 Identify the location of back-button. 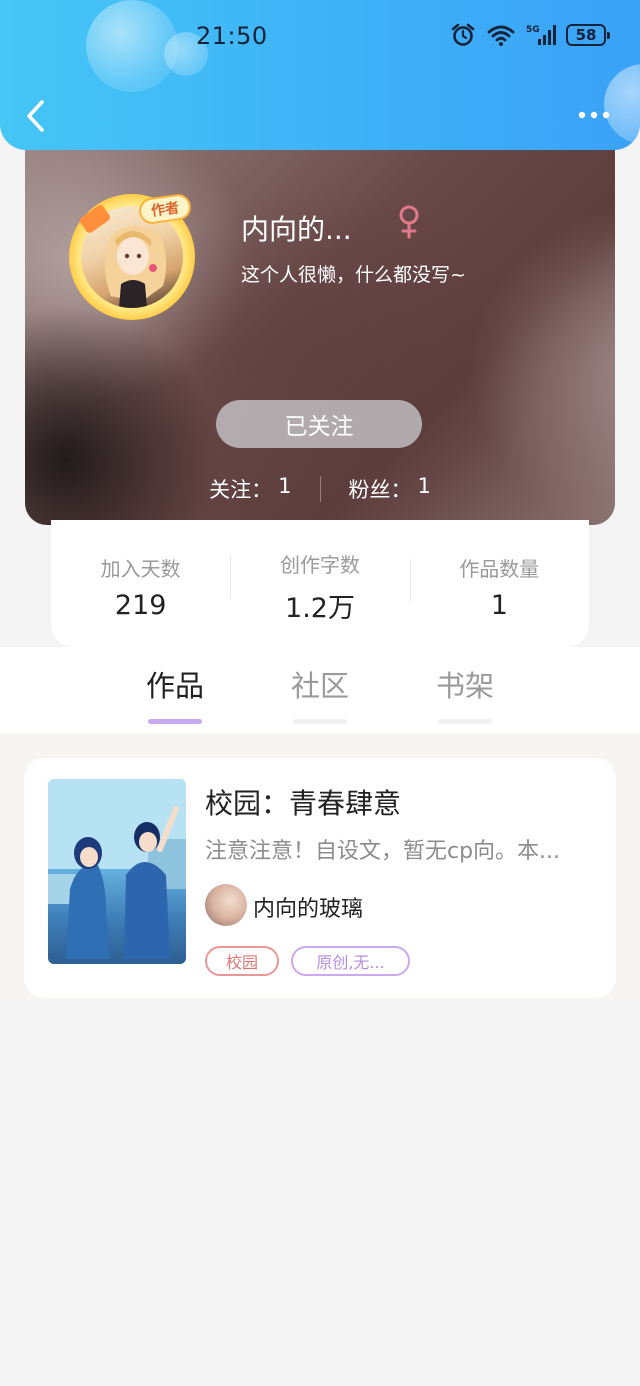
(36, 116).